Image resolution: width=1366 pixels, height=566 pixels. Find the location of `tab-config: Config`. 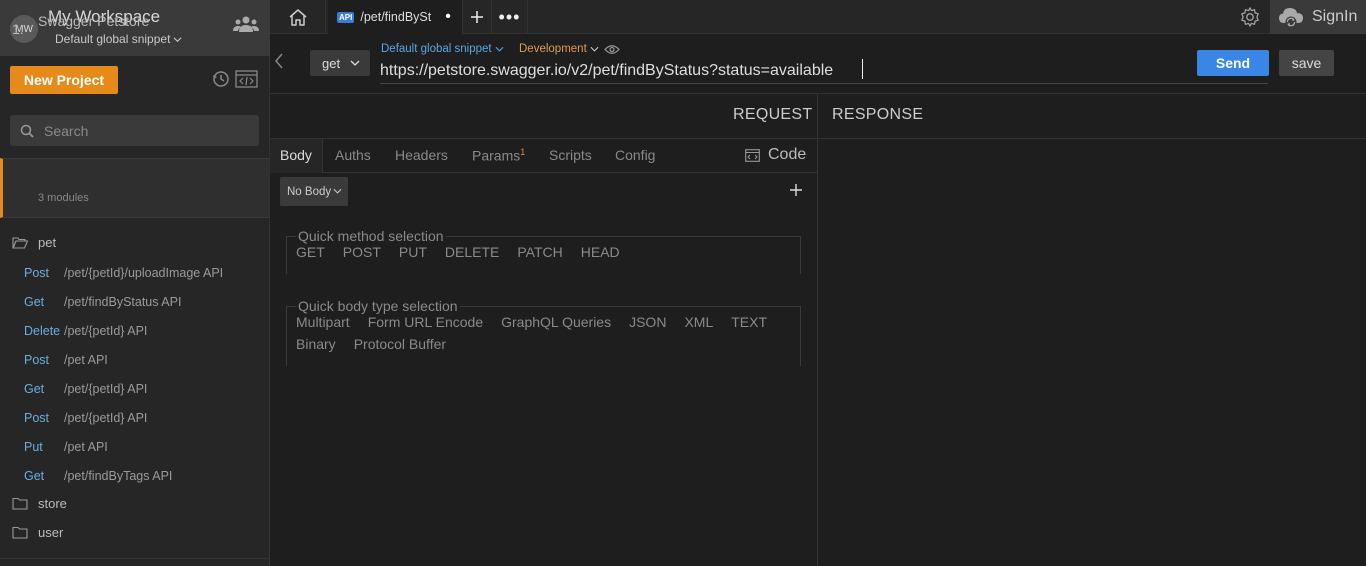

tab-config: Config is located at coordinates (635, 155).